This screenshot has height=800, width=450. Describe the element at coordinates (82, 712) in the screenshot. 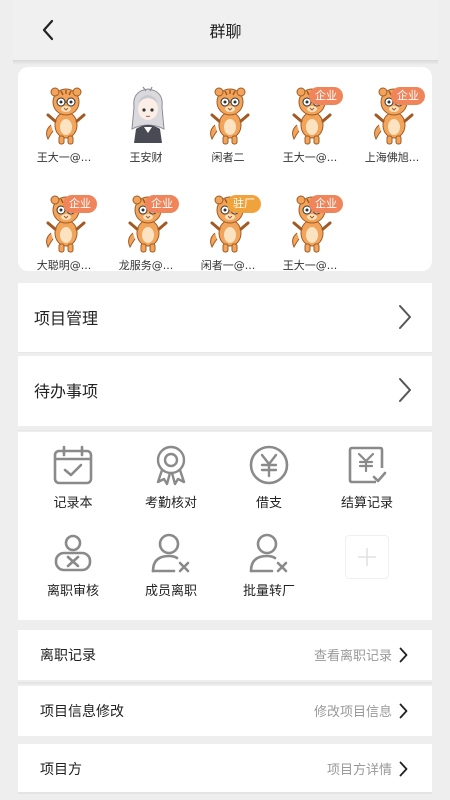

I see `project-edit-label: 项目信息修改` at that location.